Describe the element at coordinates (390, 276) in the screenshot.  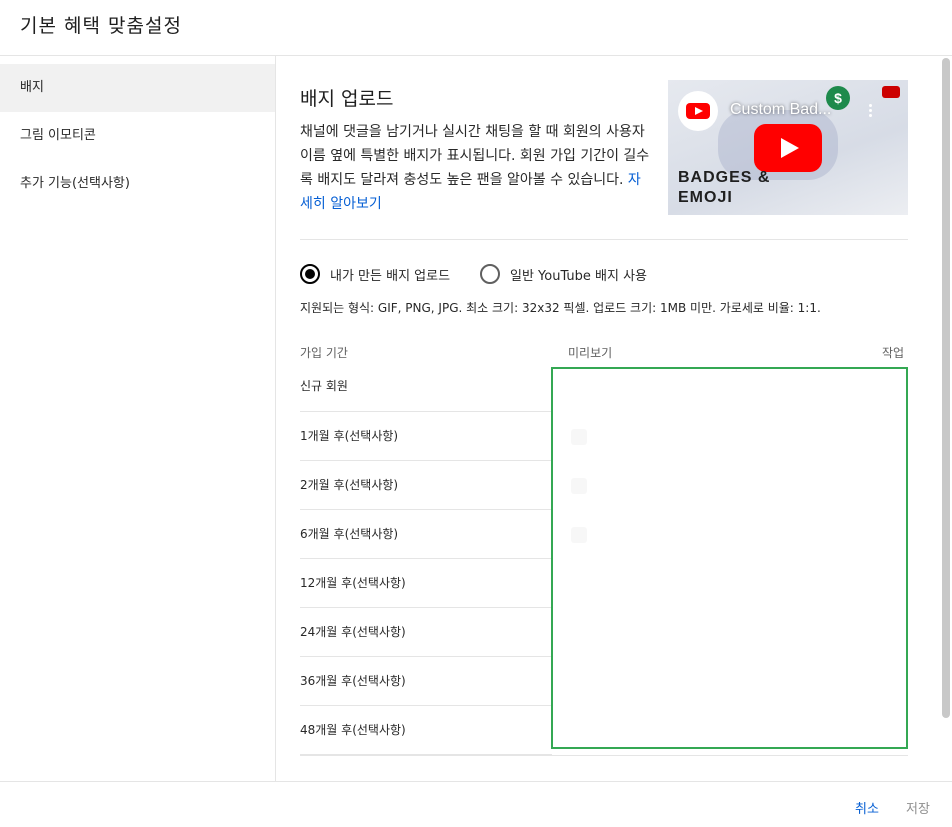
I see `radio-label: 내가 만든 배지 업로드` at that location.